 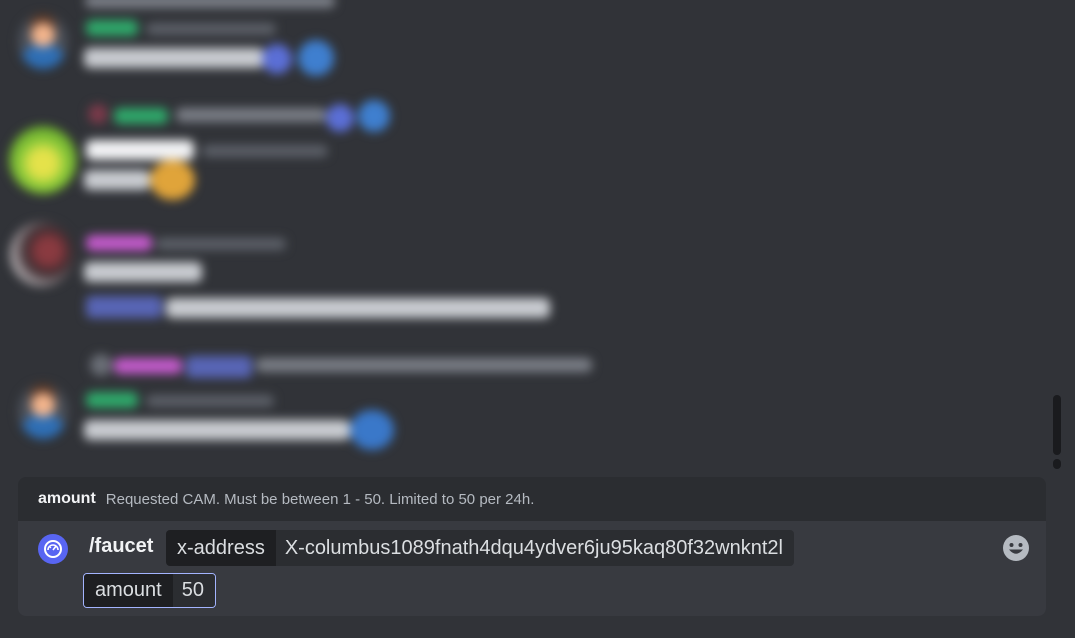 I want to click on option-value-field: 50, so click(x=193, y=590).